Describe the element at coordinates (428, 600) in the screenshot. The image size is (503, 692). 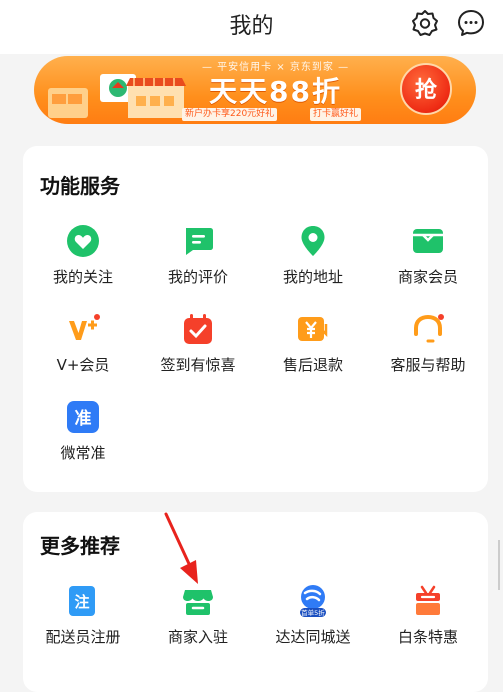
I see `baitiao-gift-icon` at that location.